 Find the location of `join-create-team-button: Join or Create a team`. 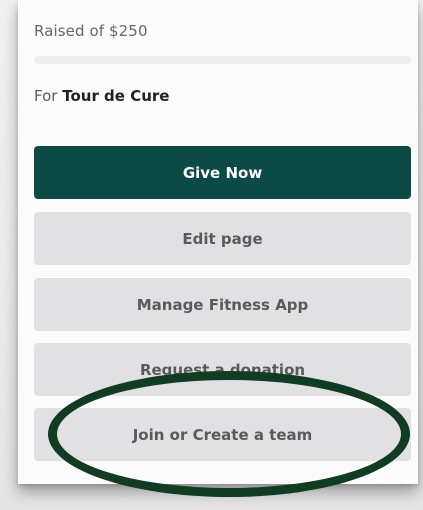

join-create-team-button: Join or Create a team is located at coordinates (222, 434).